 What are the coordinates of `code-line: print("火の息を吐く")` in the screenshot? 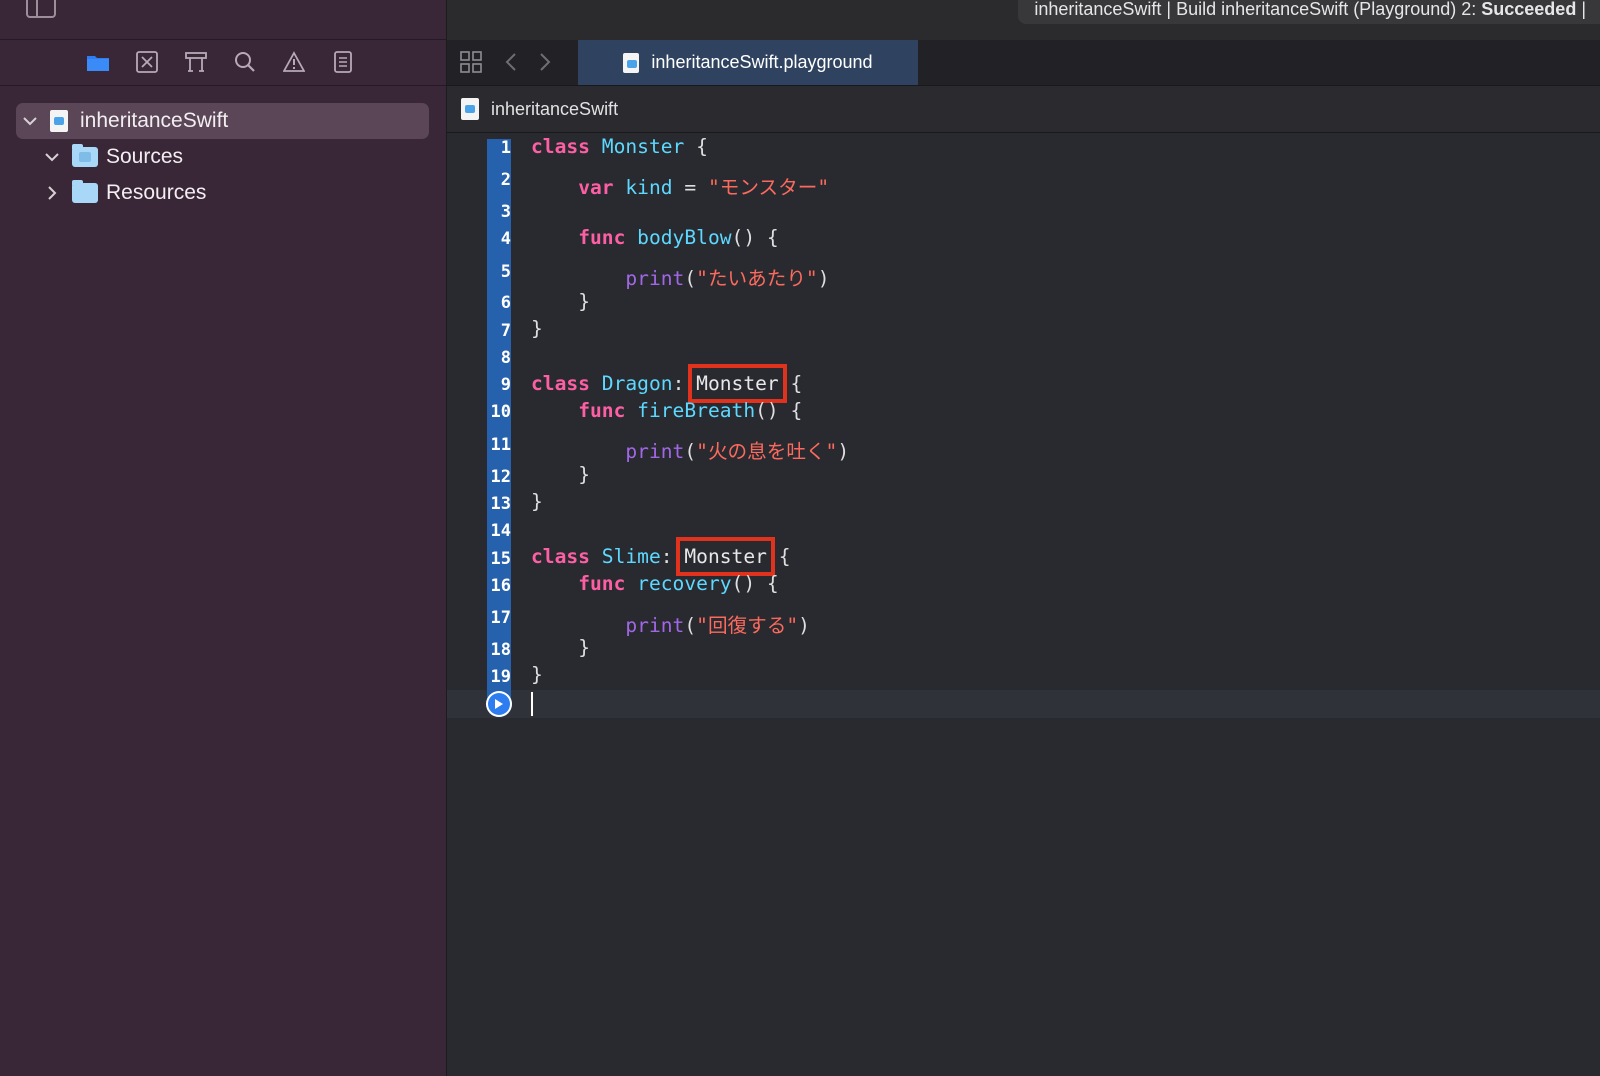 It's located at (690, 449).